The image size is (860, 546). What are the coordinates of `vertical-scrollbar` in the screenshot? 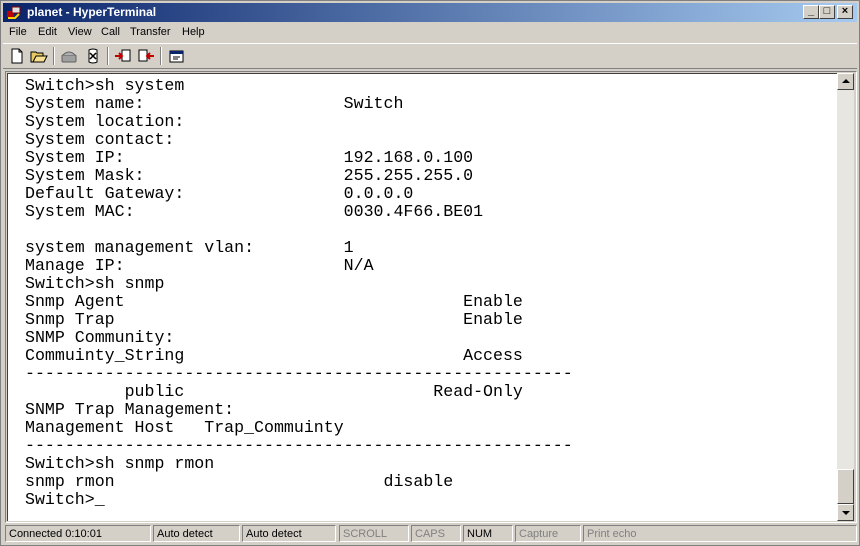 It's located at (845, 297).